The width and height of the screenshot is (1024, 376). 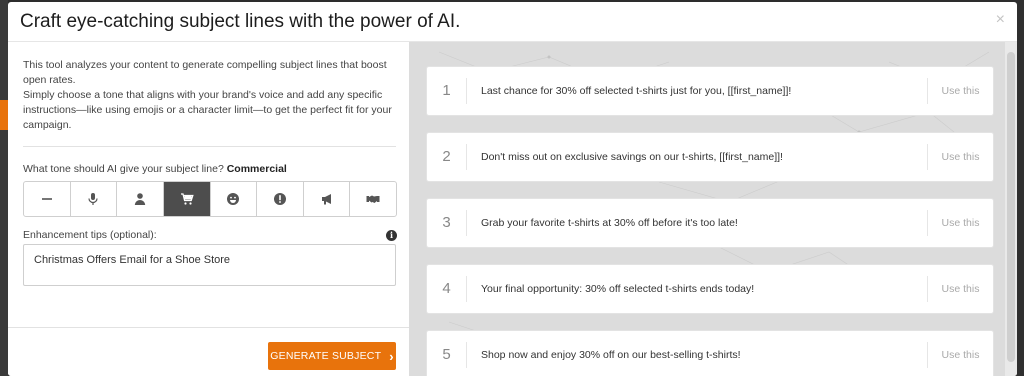 I want to click on dash-icon, so click(x=46, y=199).